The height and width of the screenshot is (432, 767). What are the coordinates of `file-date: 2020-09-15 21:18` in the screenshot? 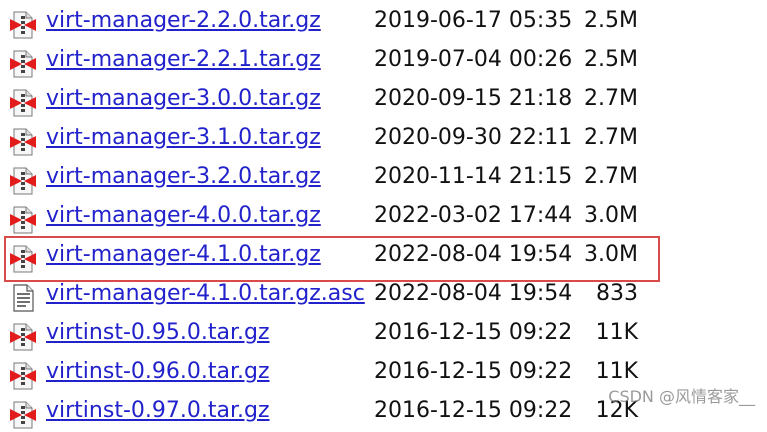 It's located at (473, 98).